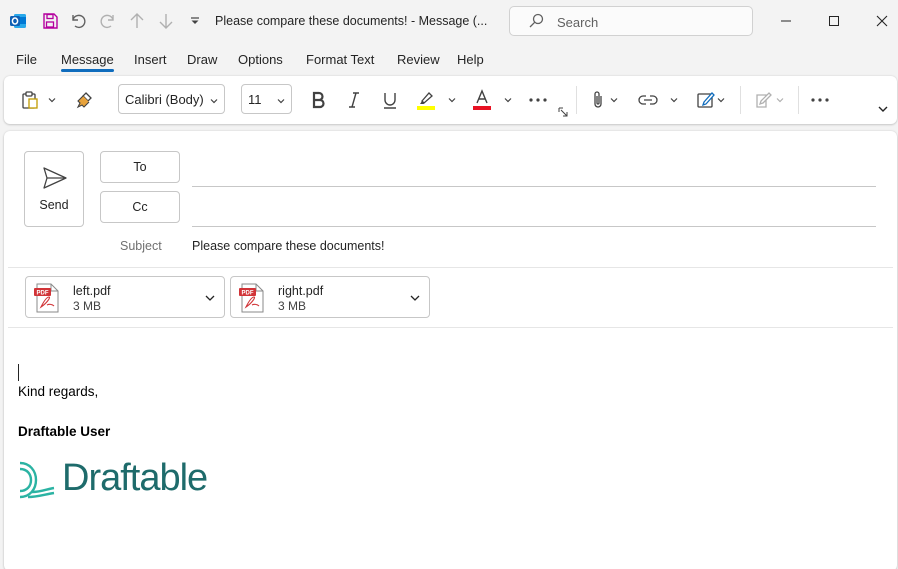 Image resolution: width=898 pixels, height=569 pixels. I want to click on subject-label: Subject, so click(141, 246).